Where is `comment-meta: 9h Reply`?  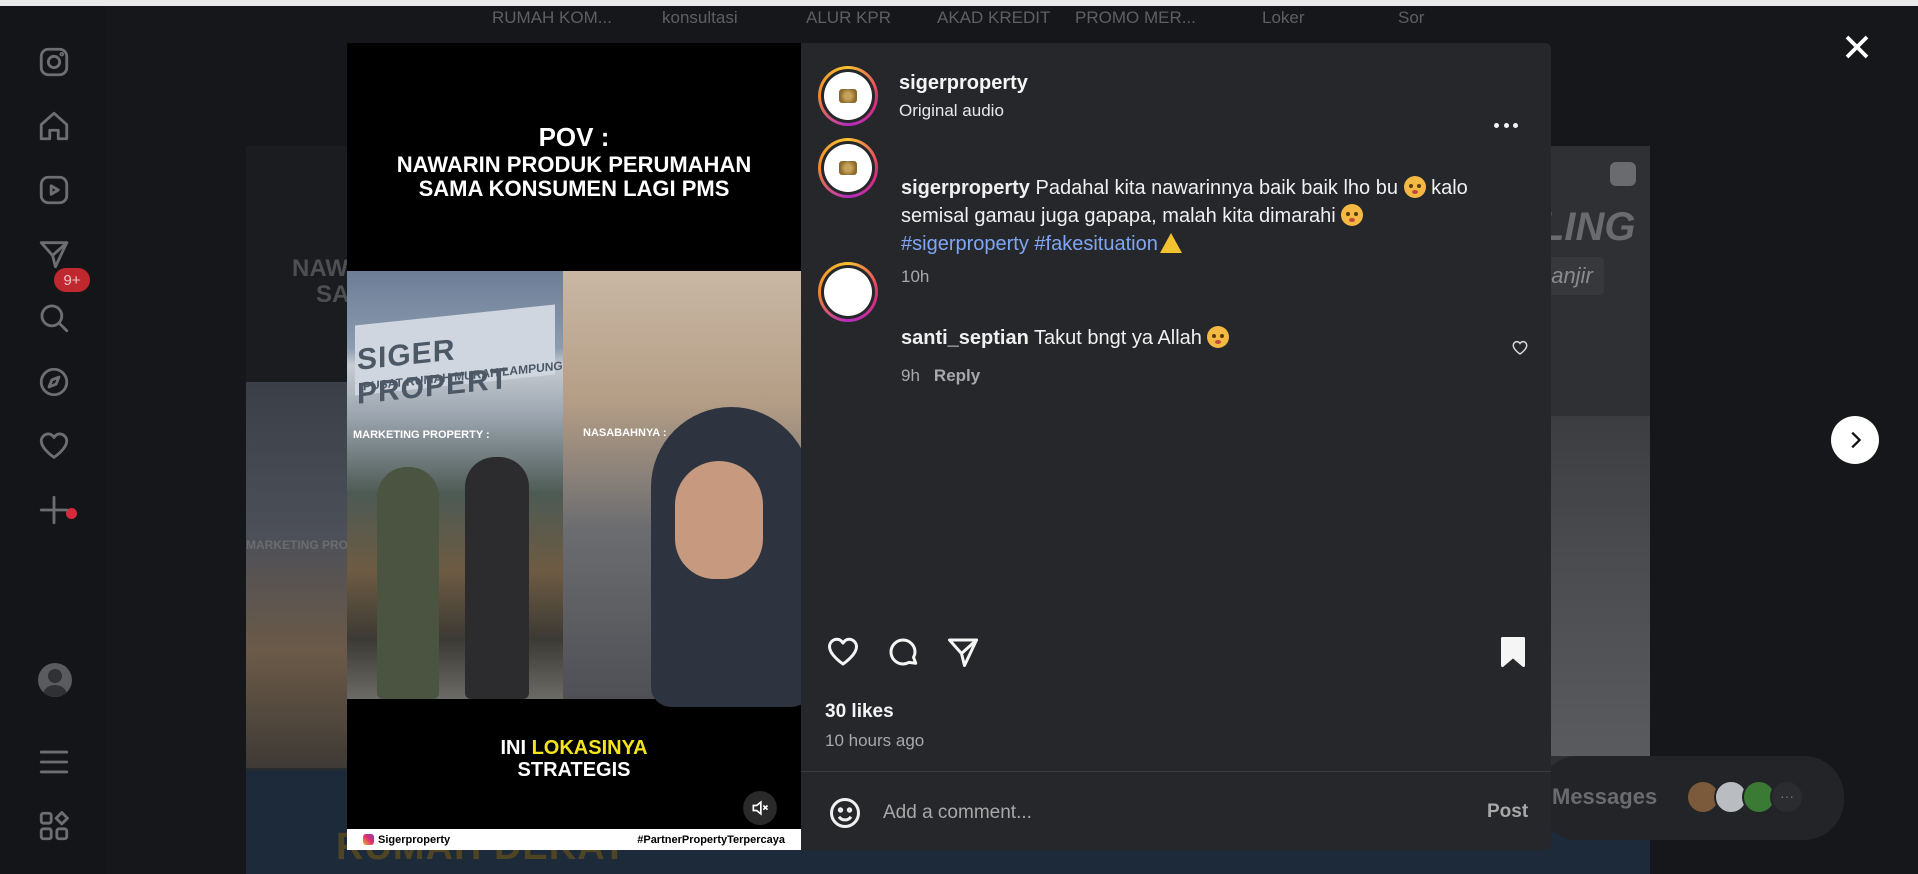 comment-meta: 9h Reply is located at coordinates (940, 376).